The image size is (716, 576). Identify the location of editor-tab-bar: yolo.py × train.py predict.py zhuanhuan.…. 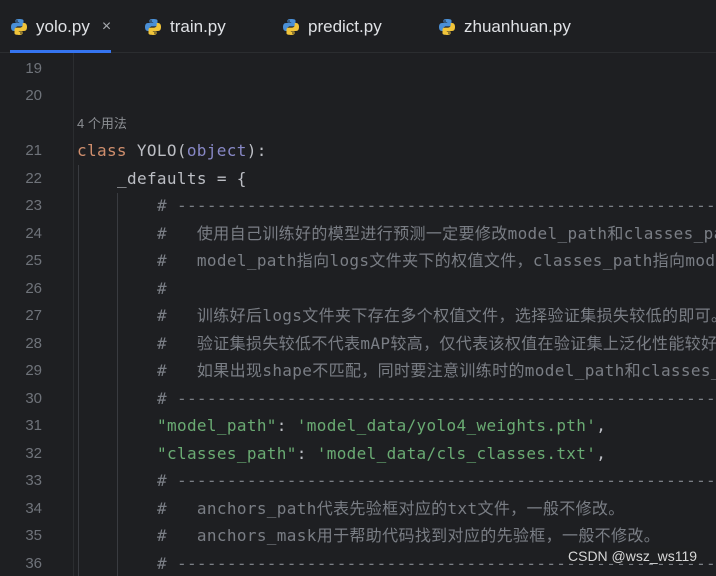
(358, 26).